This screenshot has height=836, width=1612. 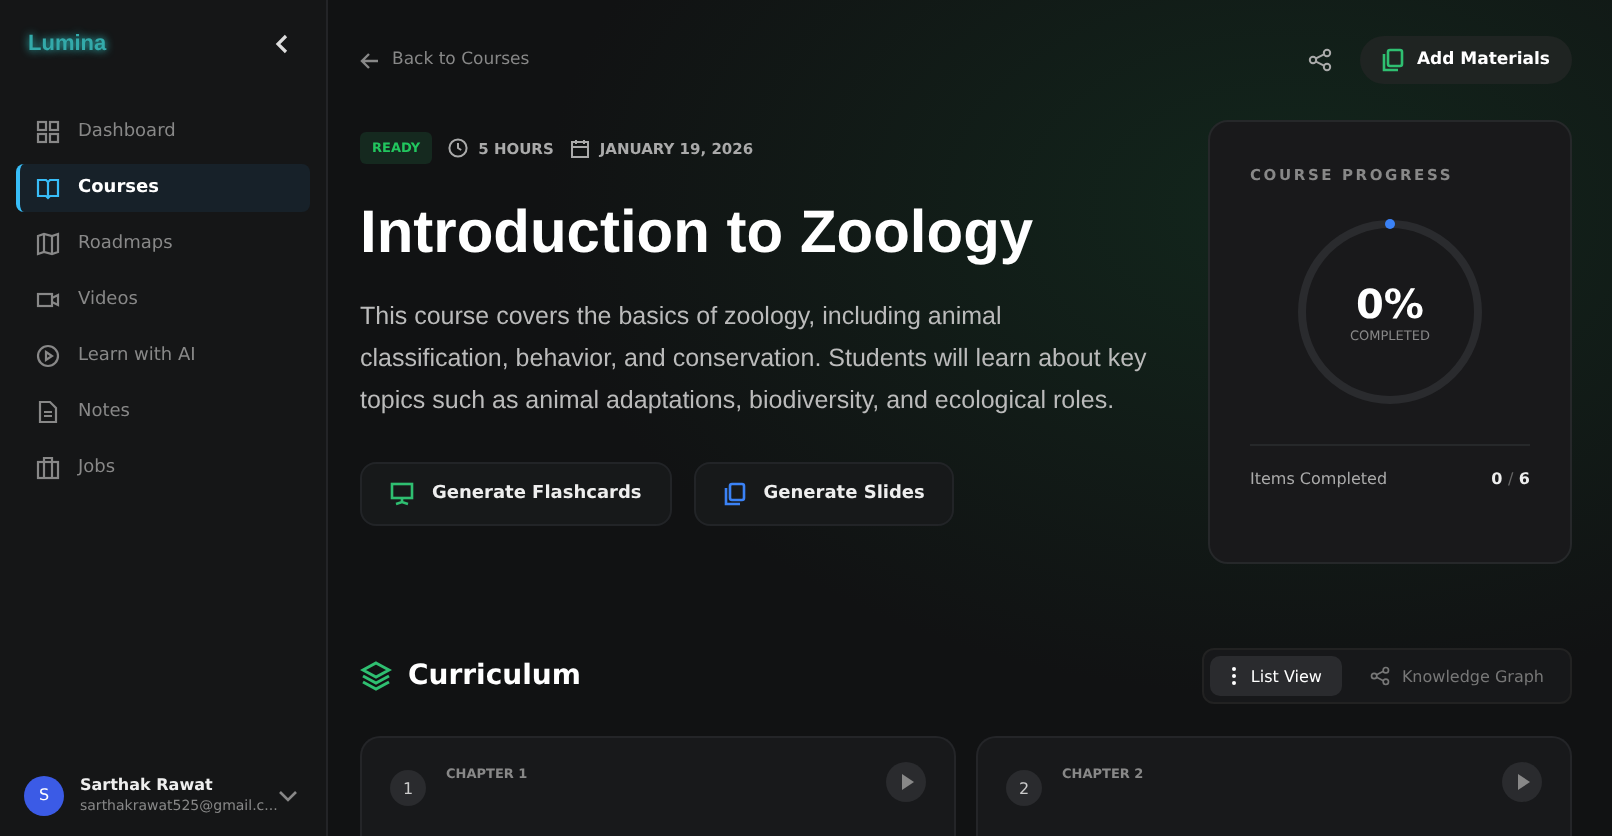 I want to click on chapter-number: 1, so click(x=408, y=788).